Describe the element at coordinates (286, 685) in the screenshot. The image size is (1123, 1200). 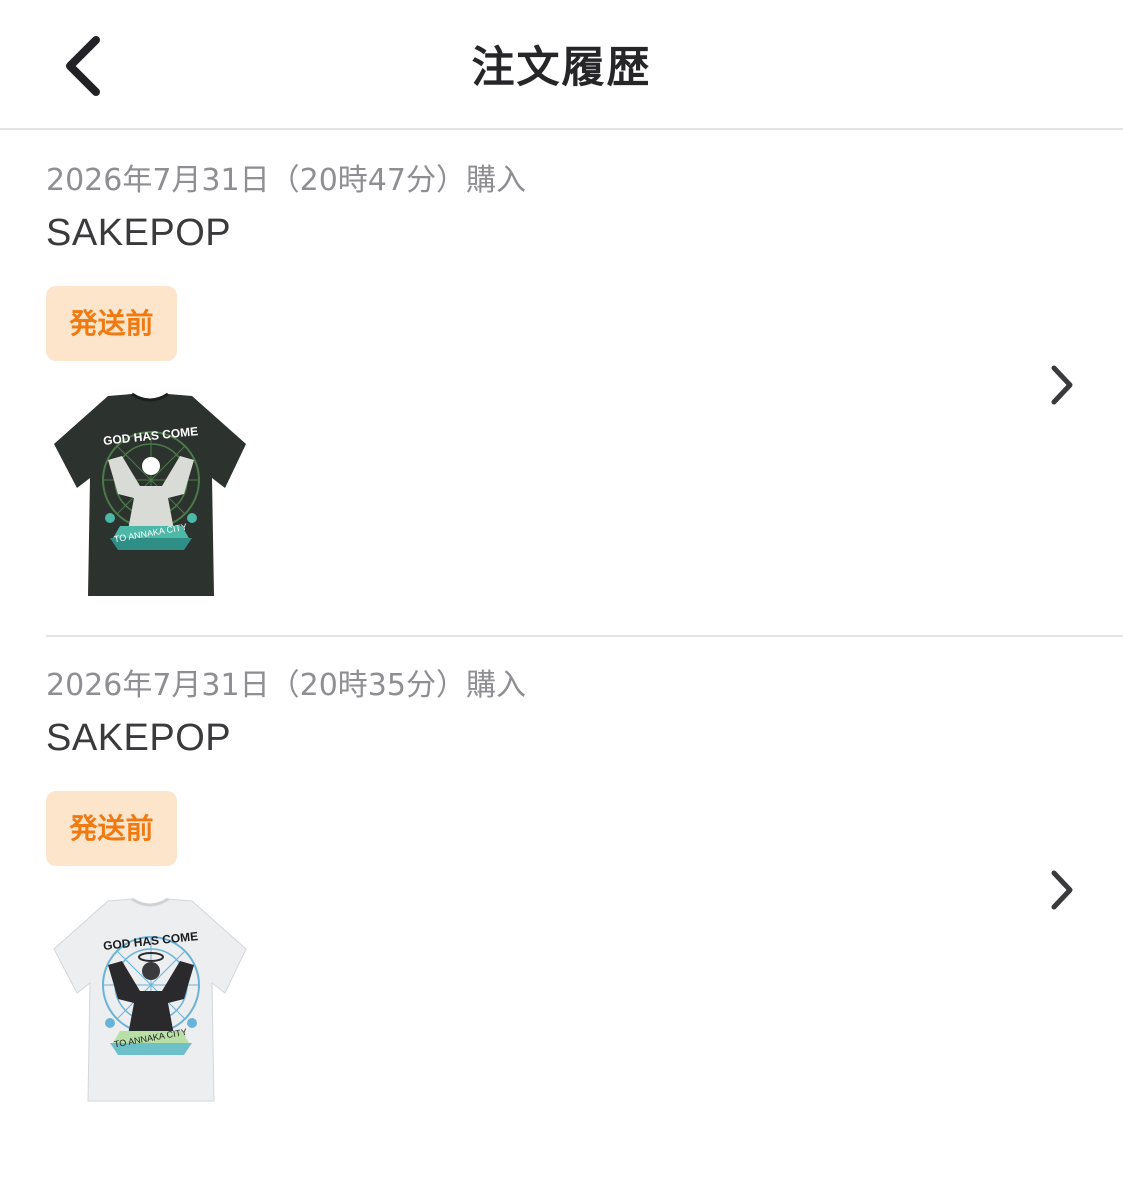
I see `order-date: 2026年7月31日（20時35分）購入` at that location.